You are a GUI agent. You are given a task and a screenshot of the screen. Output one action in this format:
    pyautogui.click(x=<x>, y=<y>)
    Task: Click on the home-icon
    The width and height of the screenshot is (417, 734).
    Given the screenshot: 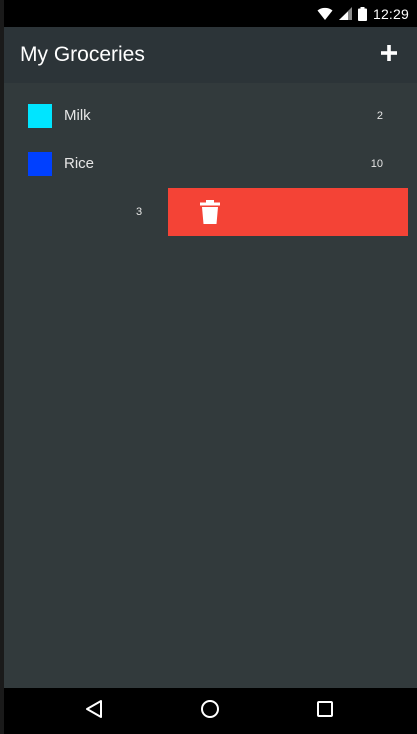 What is the action you would take?
    pyautogui.click(x=210, y=711)
    